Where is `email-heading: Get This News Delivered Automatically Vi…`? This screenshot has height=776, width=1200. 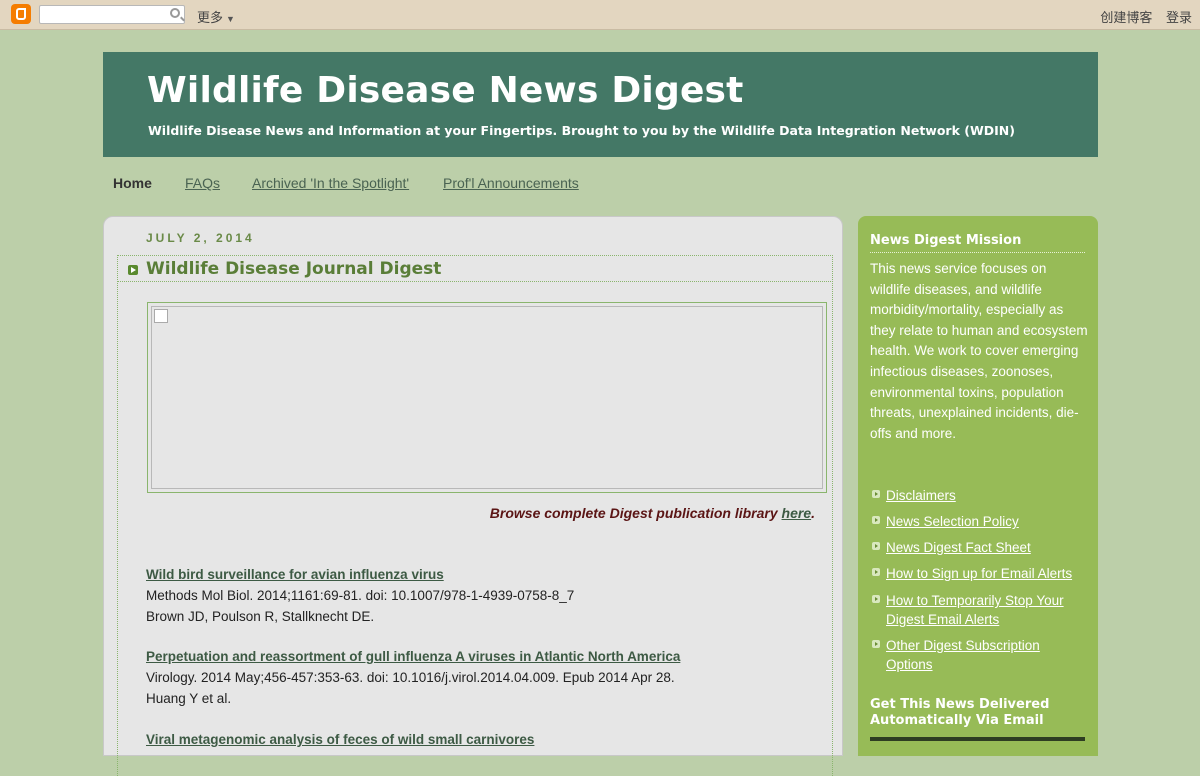
email-heading: Get This News Delivered Automatically Vi… is located at coordinates (960, 712).